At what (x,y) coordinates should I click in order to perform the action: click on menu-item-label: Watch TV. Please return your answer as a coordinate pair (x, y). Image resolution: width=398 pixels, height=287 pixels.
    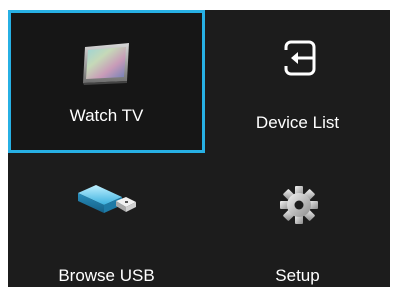
    Looking at the image, I should click on (106, 115).